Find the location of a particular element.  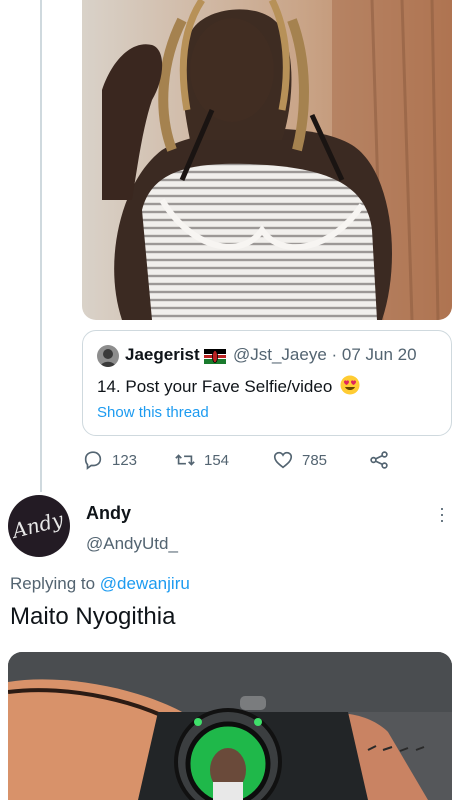

show-thread-link: Show this thread is located at coordinates (153, 412).